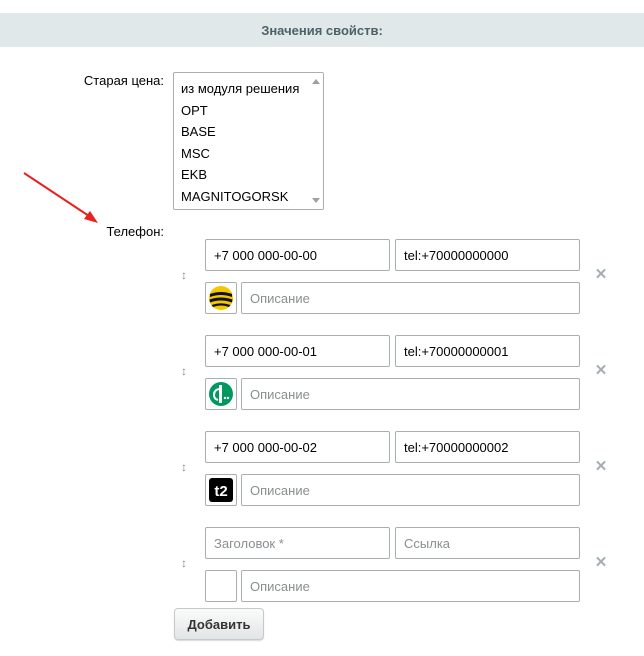 This screenshot has height=656, width=644. Describe the element at coordinates (248, 111) in the screenshot. I see `old-price-option: OPT` at that location.